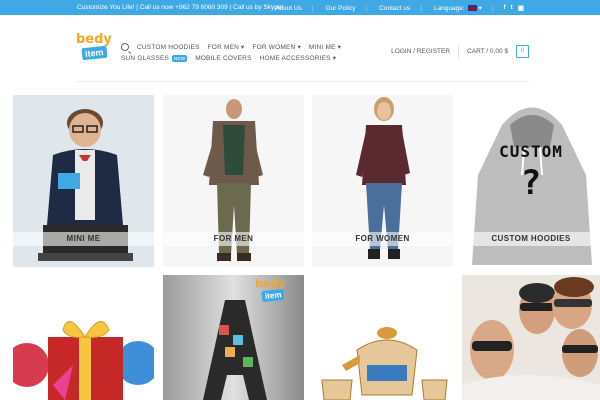  Describe the element at coordinates (125, 47) in the screenshot. I see `search-icon` at that location.